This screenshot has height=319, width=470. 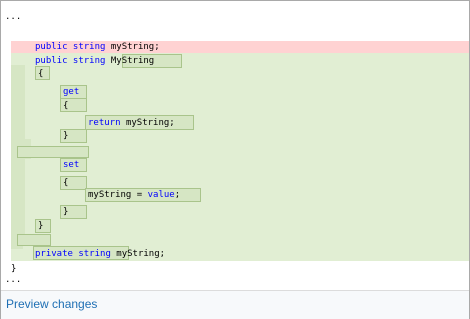 What do you see at coordinates (161, 195) in the screenshot?
I see `keyword: value` at bounding box center [161, 195].